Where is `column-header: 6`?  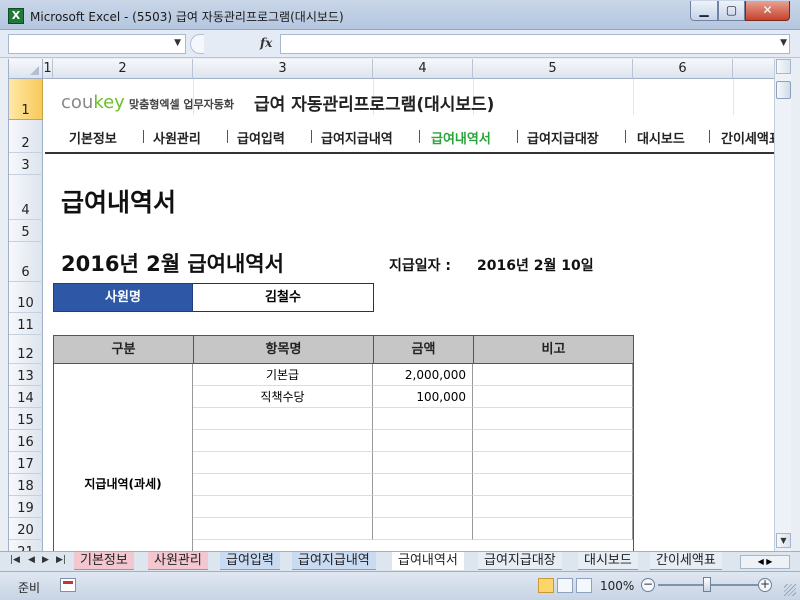 column-header: 6 is located at coordinates (683, 69).